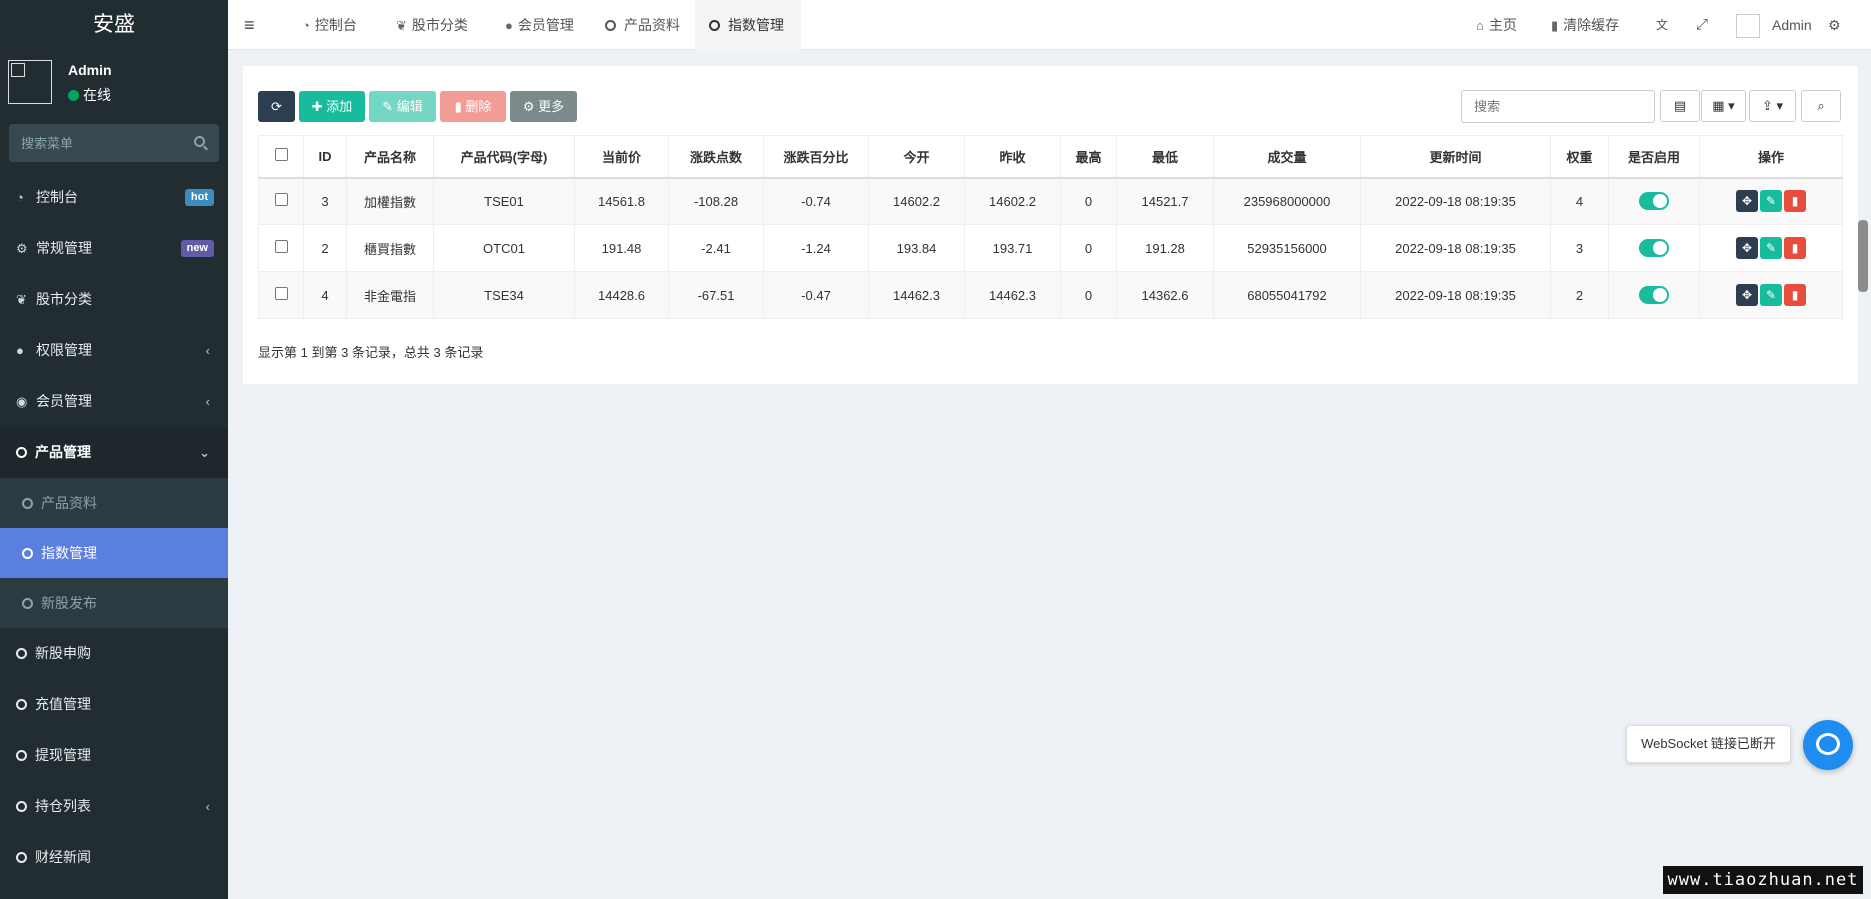 The width and height of the screenshot is (1871, 899). What do you see at coordinates (1828, 745) in the screenshot?
I see `chat-bubble-button` at bounding box center [1828, 745].